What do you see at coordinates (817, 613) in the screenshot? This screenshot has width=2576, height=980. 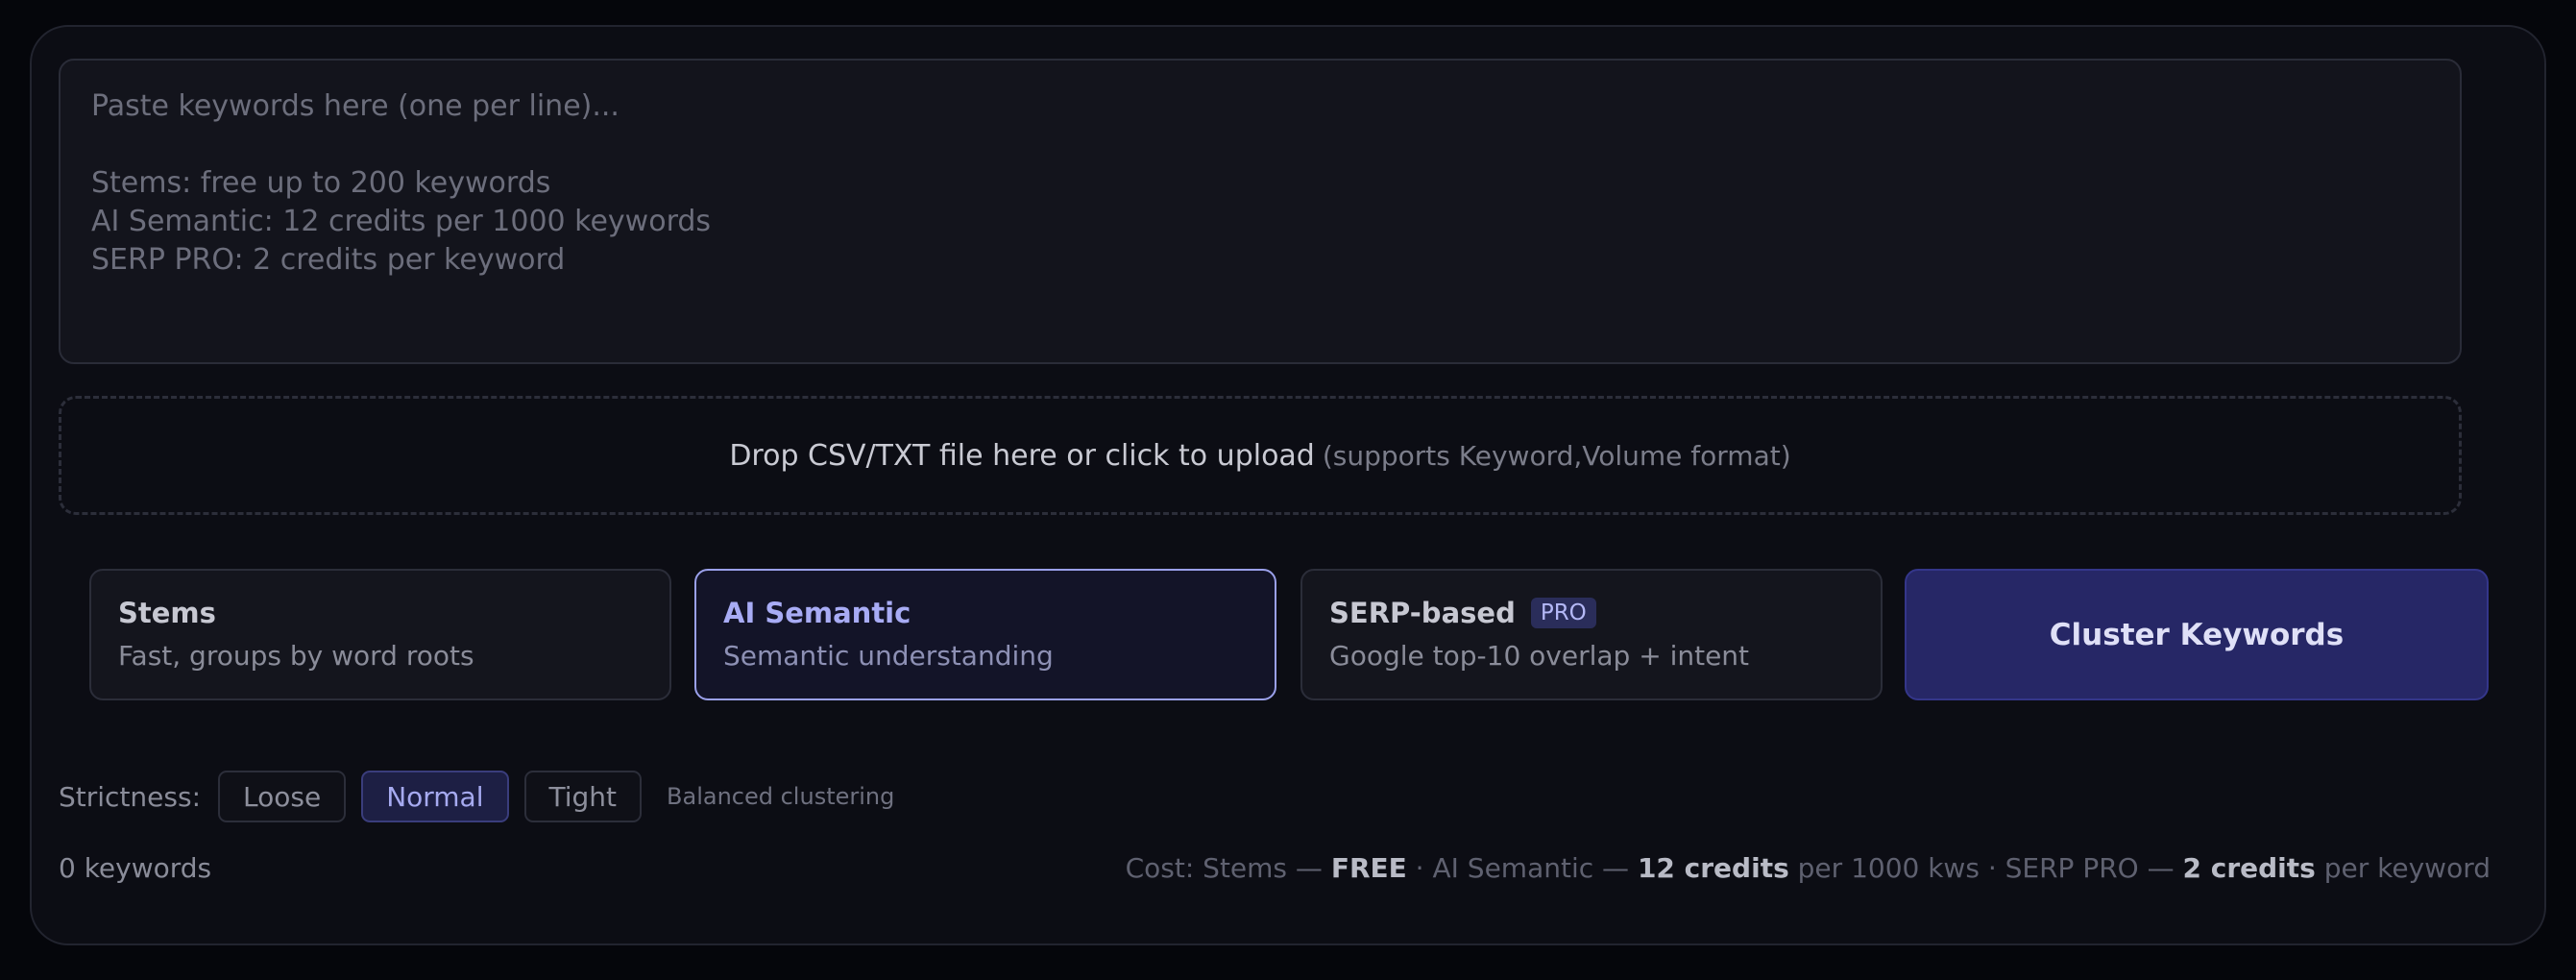 I see `mode-title: AI Semantic` at bounding box center [817, 613].